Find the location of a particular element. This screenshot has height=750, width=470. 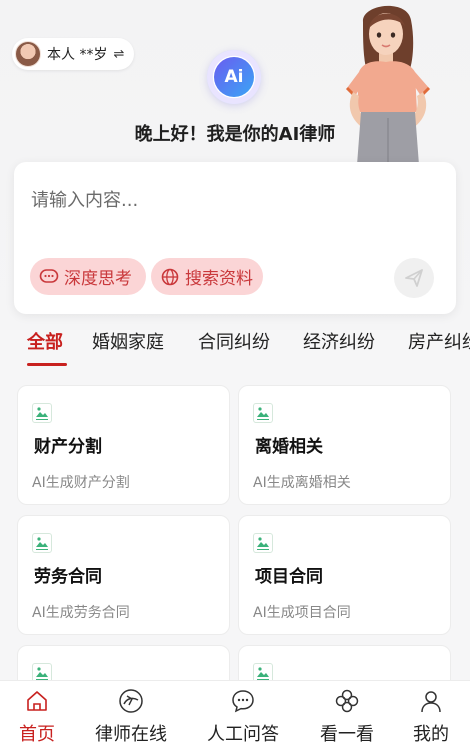

ai-logo: Ai is located at coordinates (234, 77).